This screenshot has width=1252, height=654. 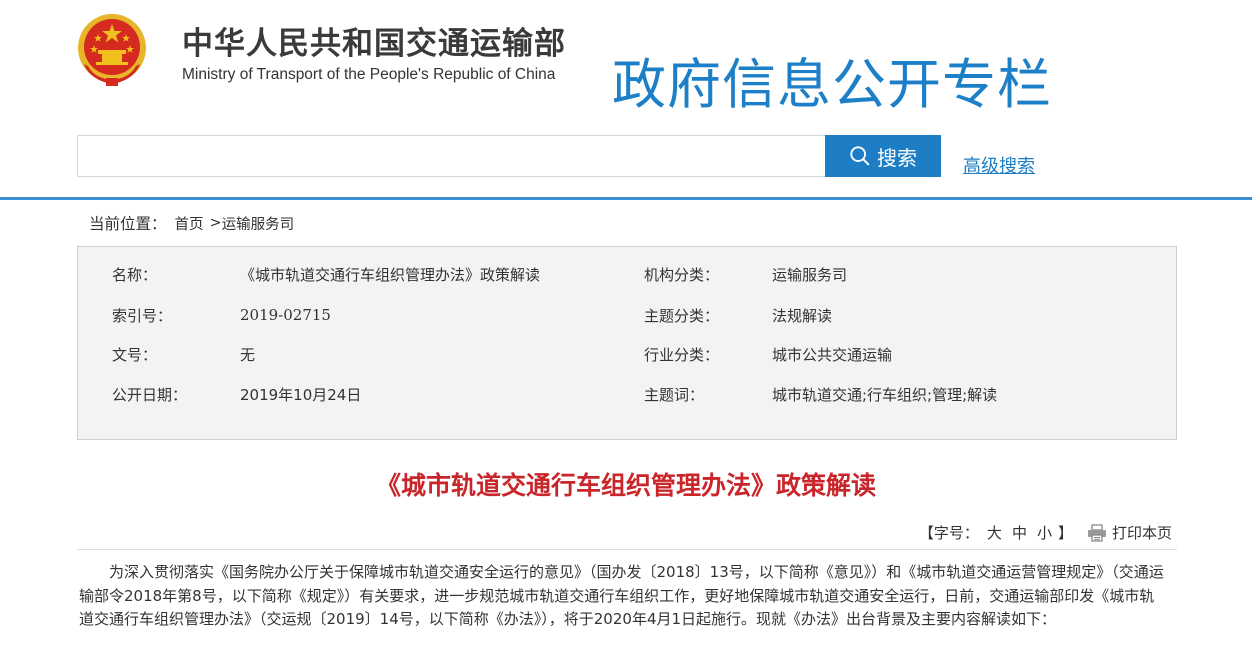 I want to click on print-label: 打印本页, so click(x=1141, y=533).